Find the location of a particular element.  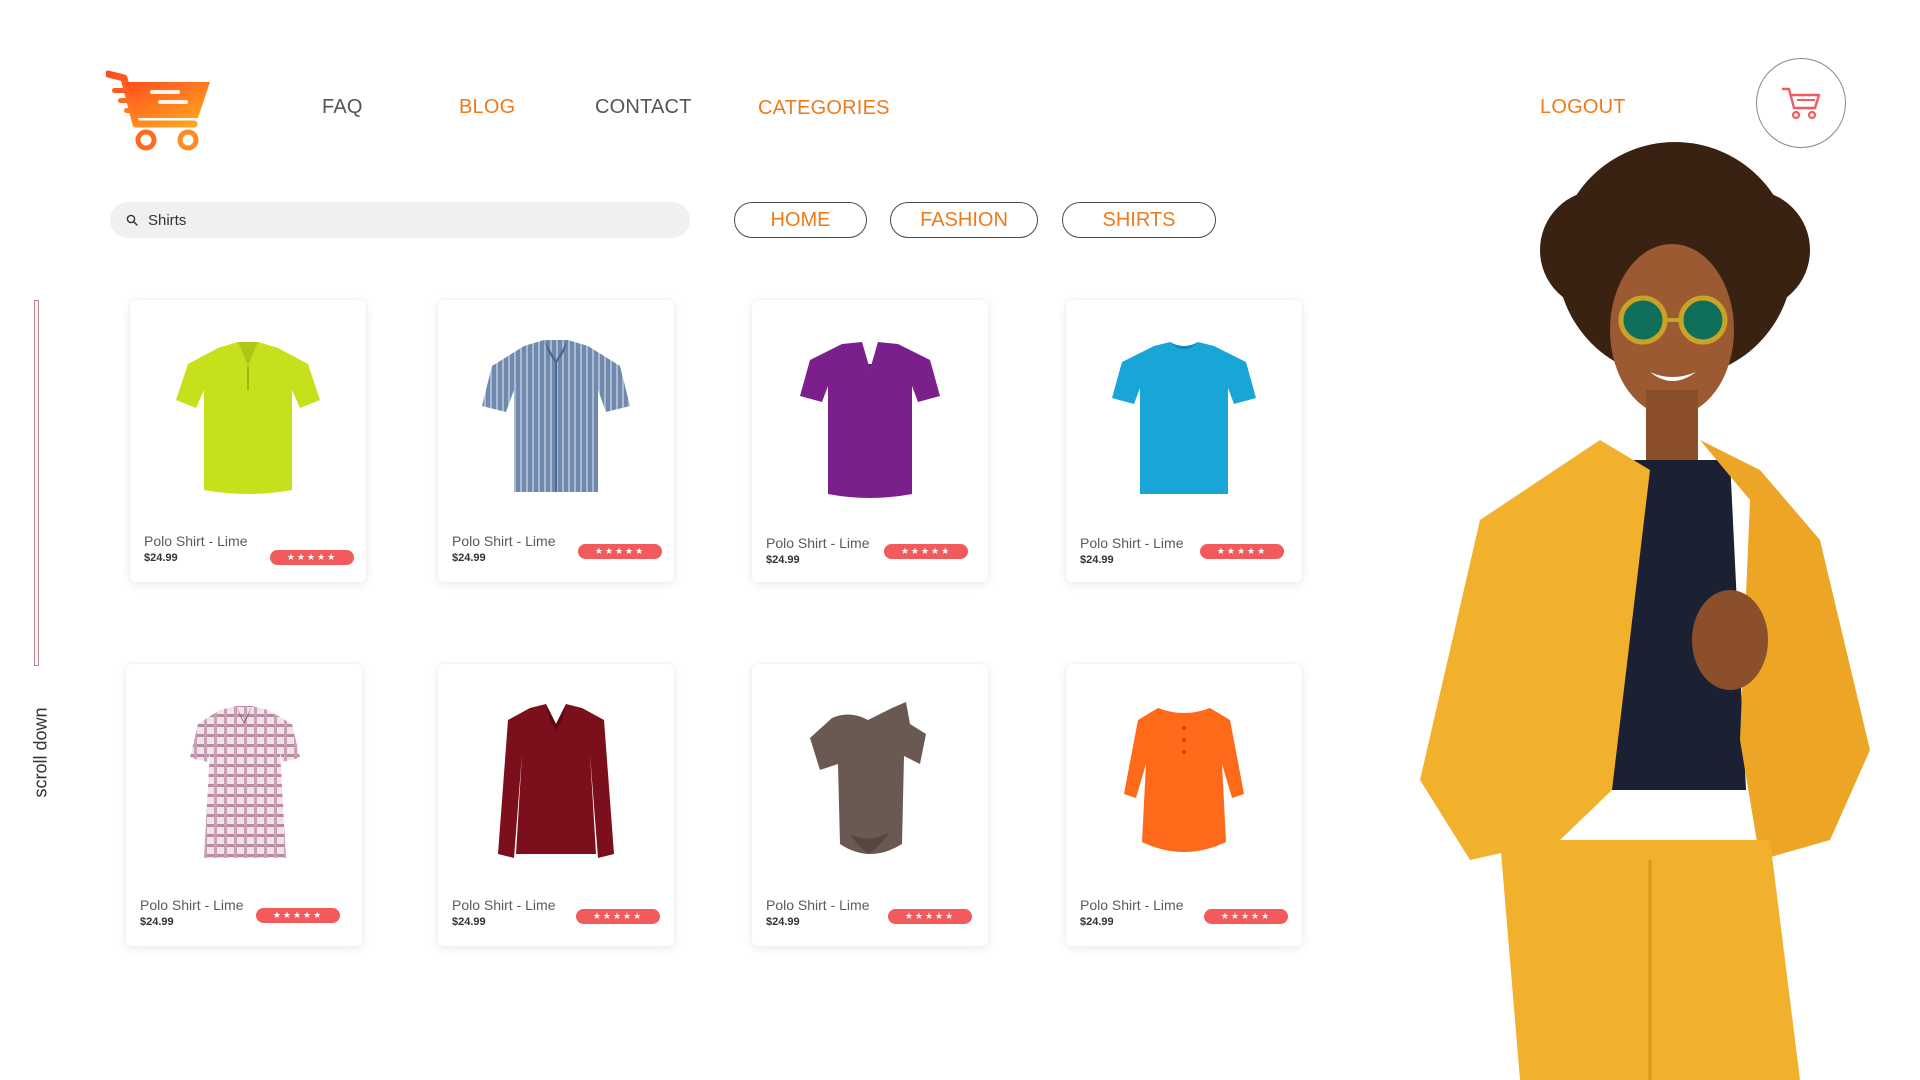

shopping-cart-icon is located at coordinates (1801, 103).